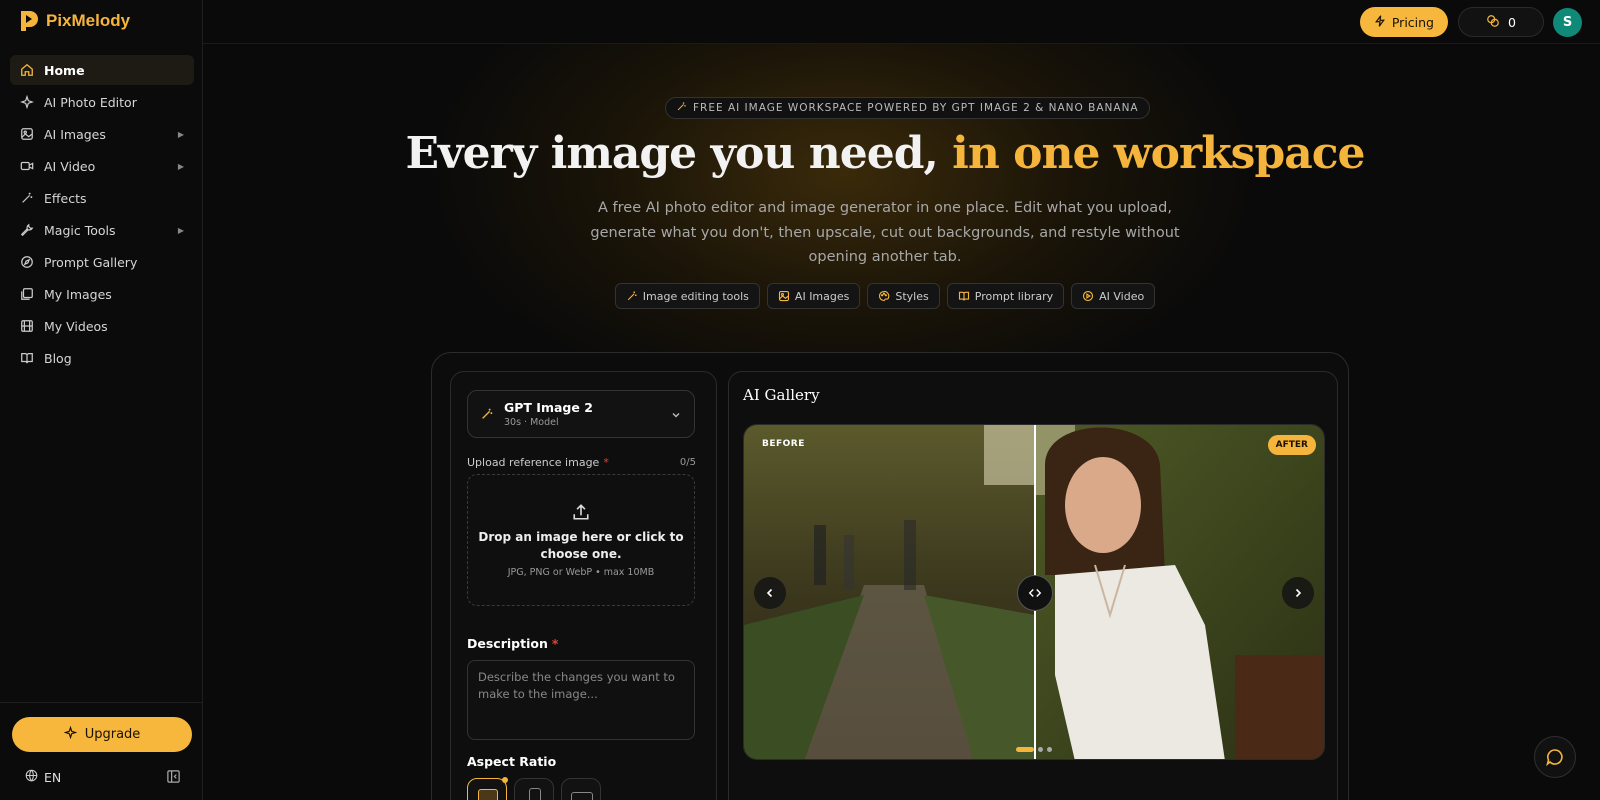 The height and width of the screenshot is (800, 1600). I want to click on upload-icon, so click(581, 512).